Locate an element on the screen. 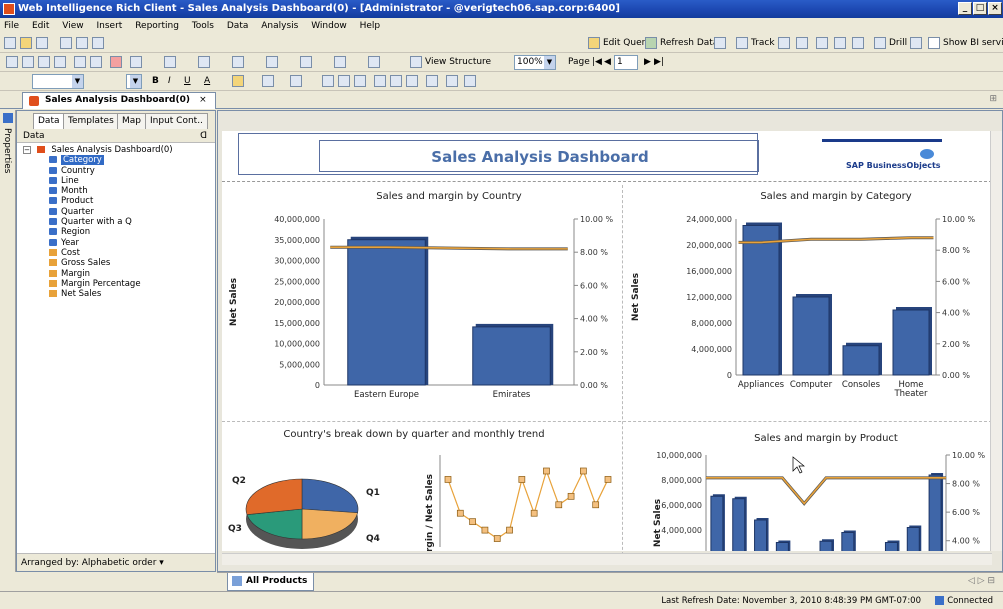  purge-icon is located at coordinates (720, 43).